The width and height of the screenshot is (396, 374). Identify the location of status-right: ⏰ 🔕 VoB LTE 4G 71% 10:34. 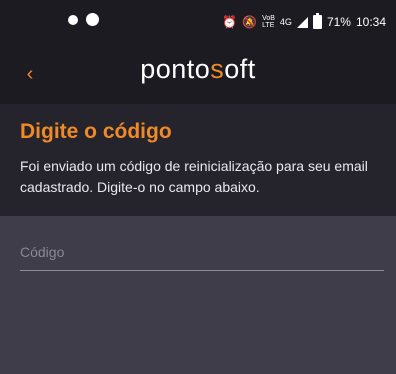
(304, 21).